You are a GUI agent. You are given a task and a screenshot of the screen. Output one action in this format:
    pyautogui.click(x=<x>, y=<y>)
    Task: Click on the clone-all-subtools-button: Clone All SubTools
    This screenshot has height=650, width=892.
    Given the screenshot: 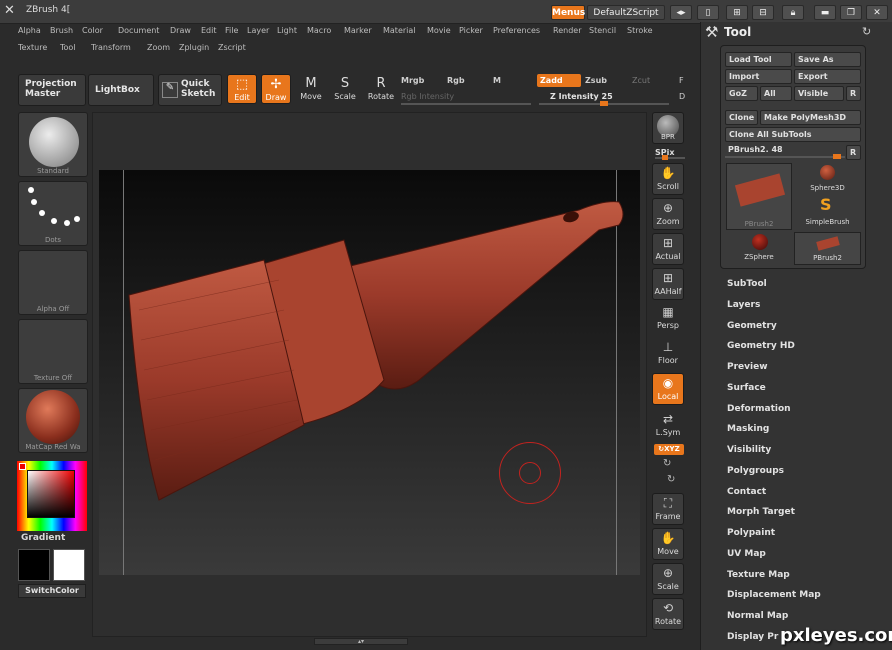 What is the action you would take?
    pyautogui.click(x=793, y=134)
    